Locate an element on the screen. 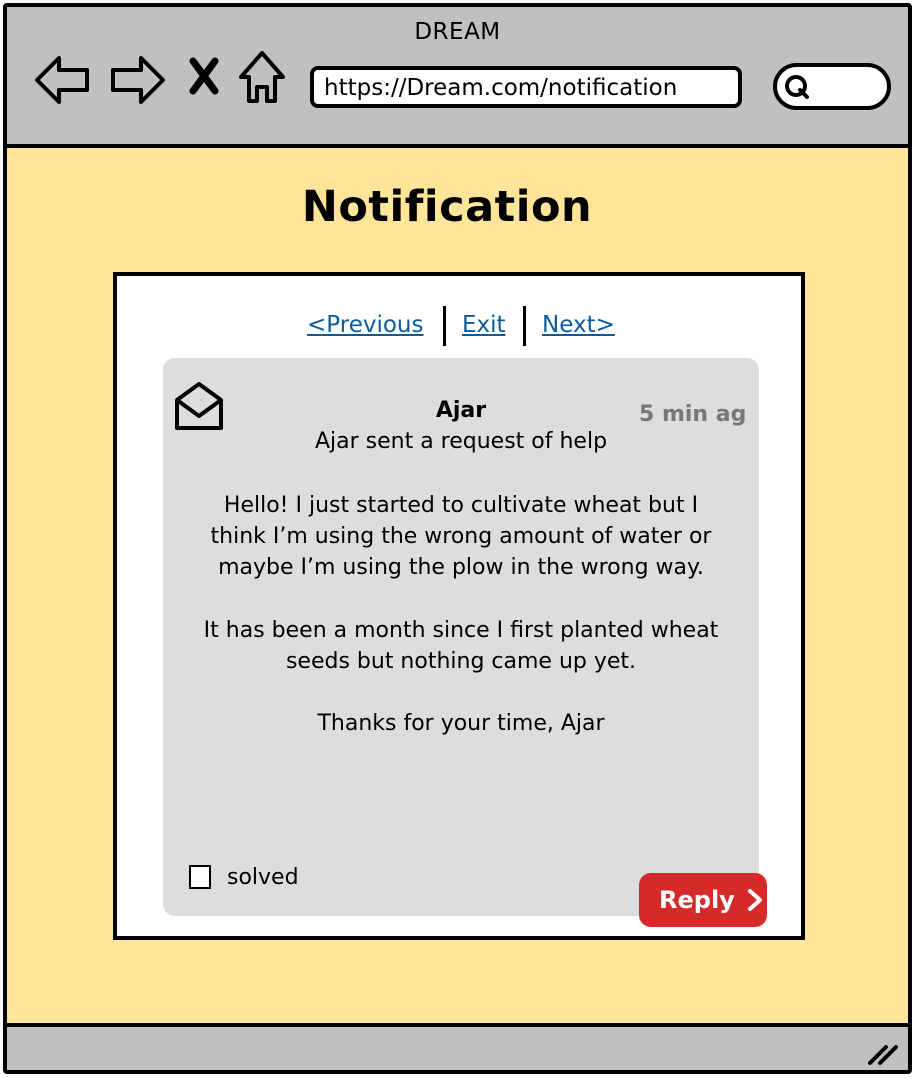  close-icon is located at coordinates (204, 76).